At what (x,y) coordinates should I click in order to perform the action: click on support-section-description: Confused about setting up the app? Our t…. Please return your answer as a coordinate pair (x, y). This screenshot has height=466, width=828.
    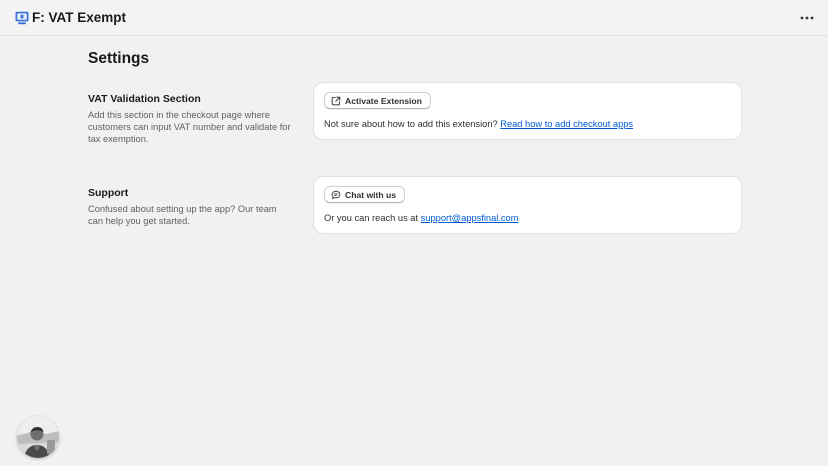
    Looking at the image, I should click on (182, 215).